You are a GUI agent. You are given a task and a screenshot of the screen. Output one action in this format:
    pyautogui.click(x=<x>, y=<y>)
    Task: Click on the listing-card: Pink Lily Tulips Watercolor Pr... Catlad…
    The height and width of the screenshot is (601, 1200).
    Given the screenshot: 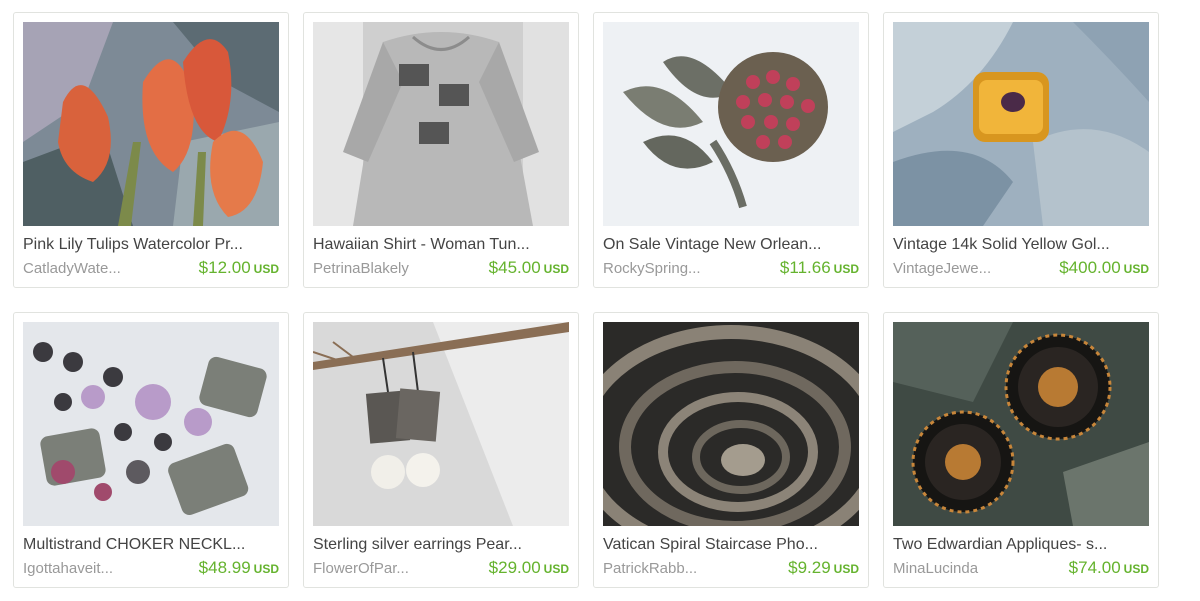 What is the action you would take?
    pyautogui.click(x=151, y=150)
    